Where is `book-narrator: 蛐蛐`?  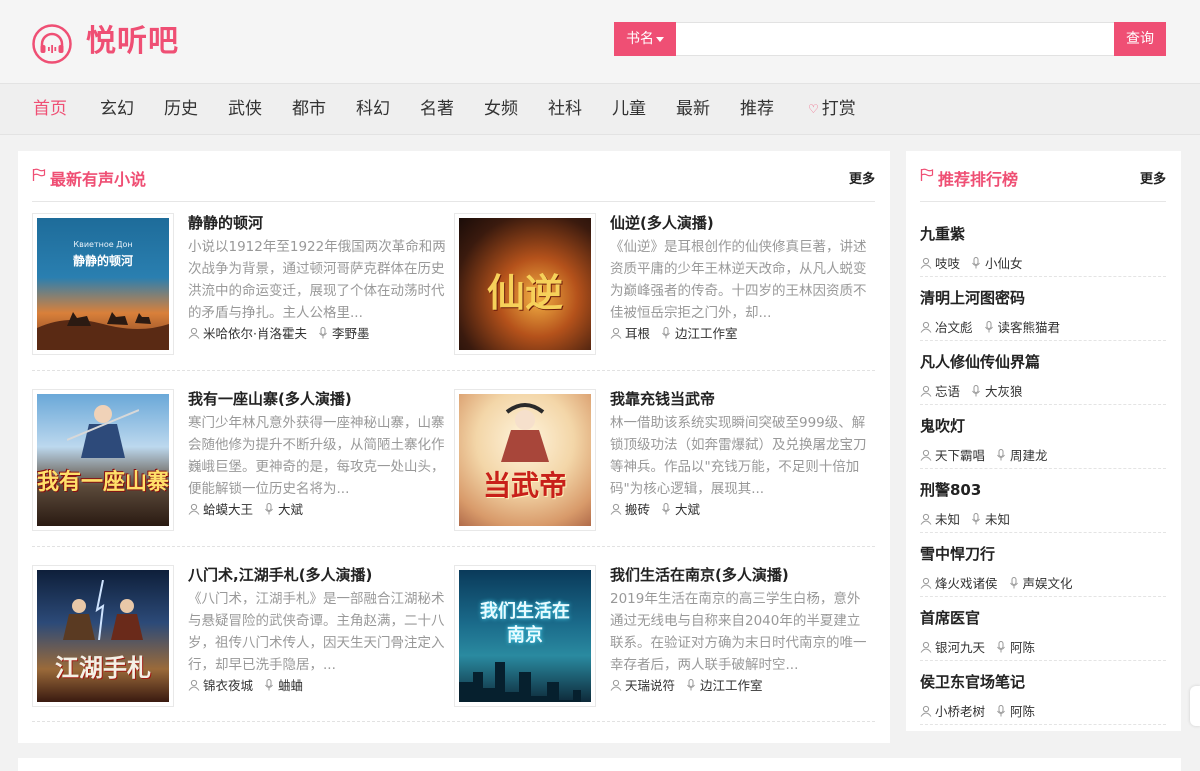 book-narrator: 蛐蛐 is located at coordinates (290, 685).